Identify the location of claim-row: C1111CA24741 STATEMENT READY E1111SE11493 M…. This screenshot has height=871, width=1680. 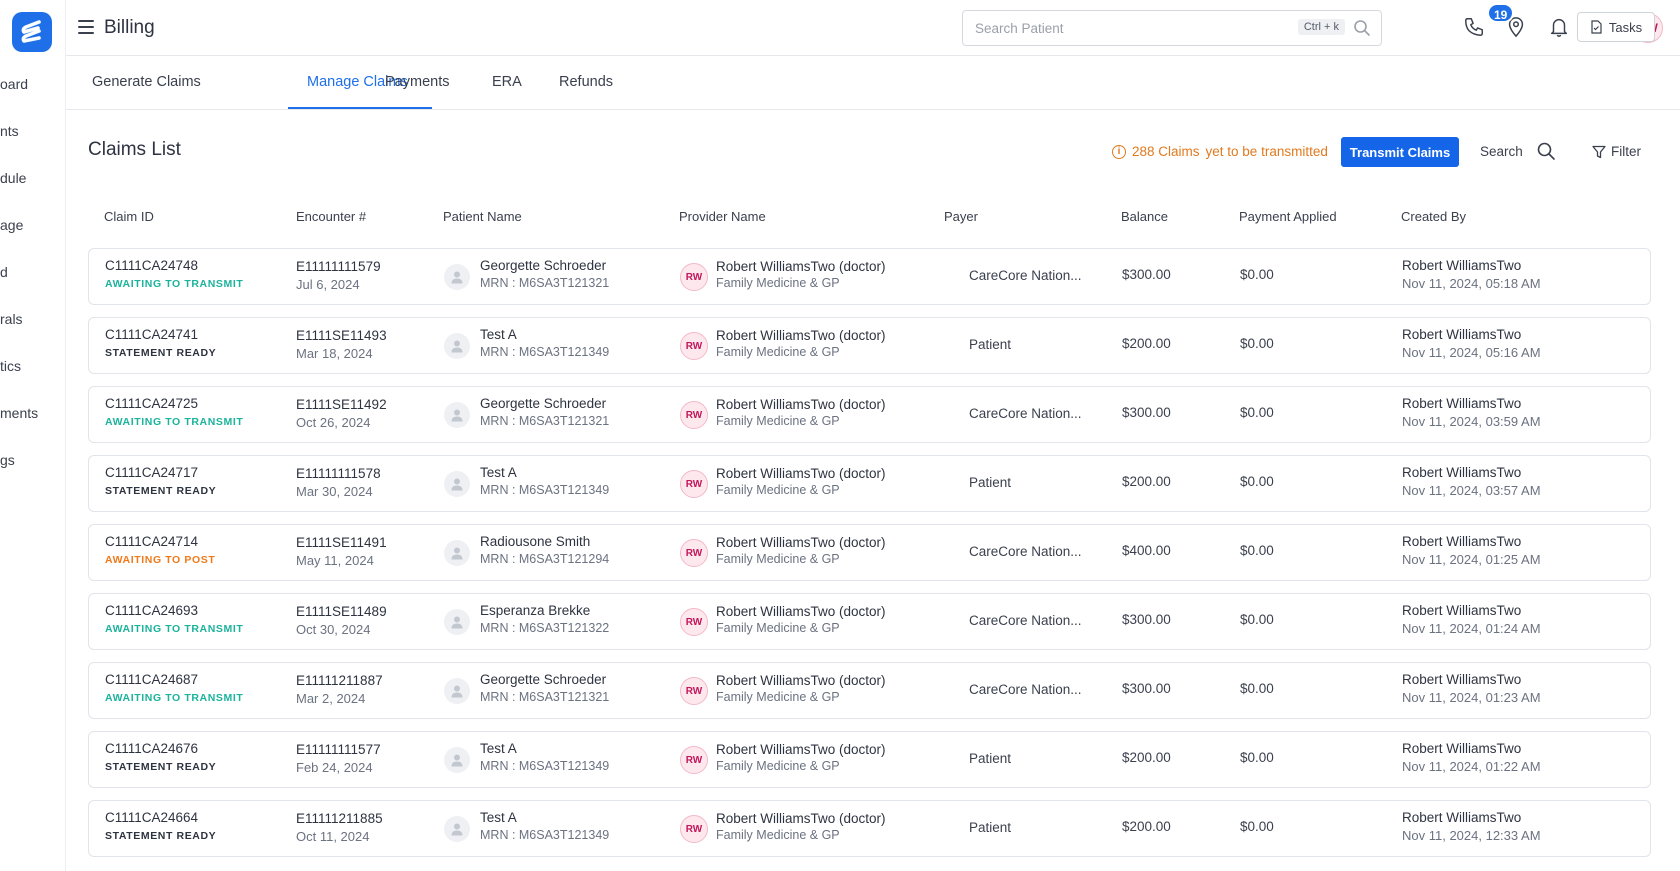
(869, 345).